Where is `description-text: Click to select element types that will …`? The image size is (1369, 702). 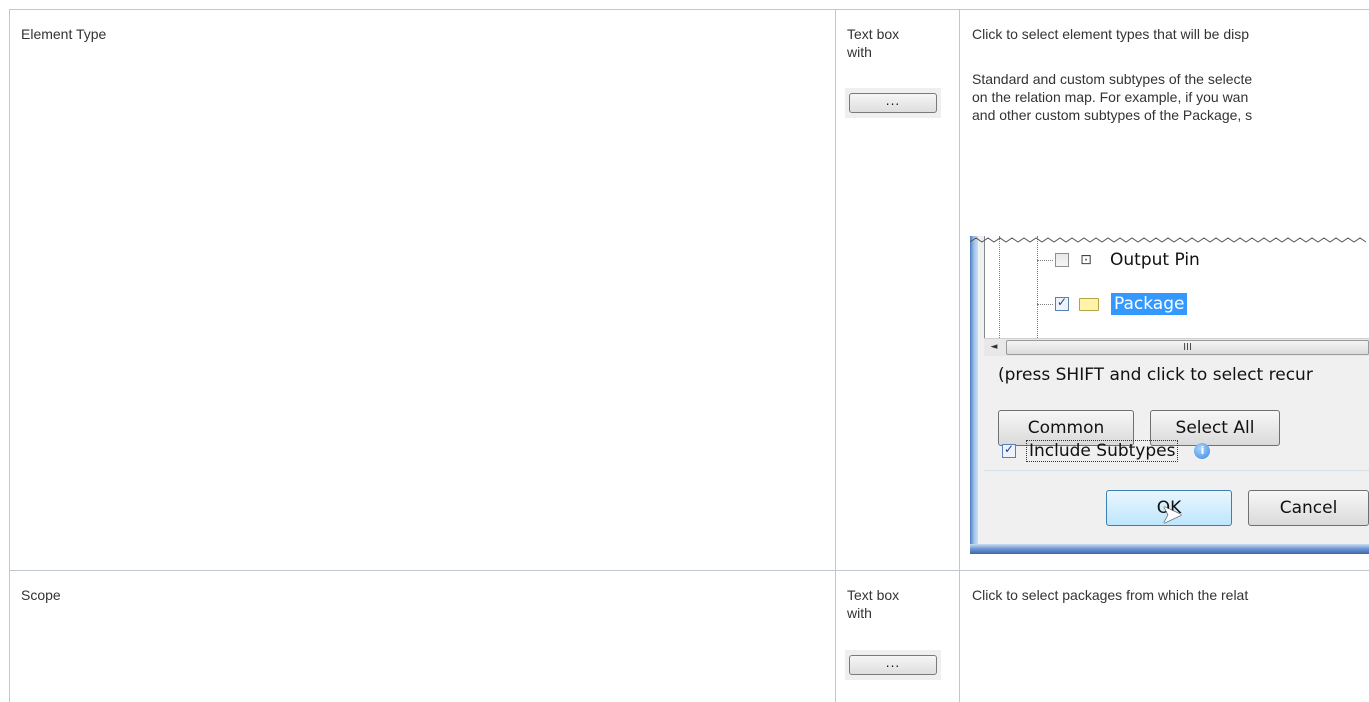
description-text: Click to select element types that will … is located at coordinates (1111, 34).